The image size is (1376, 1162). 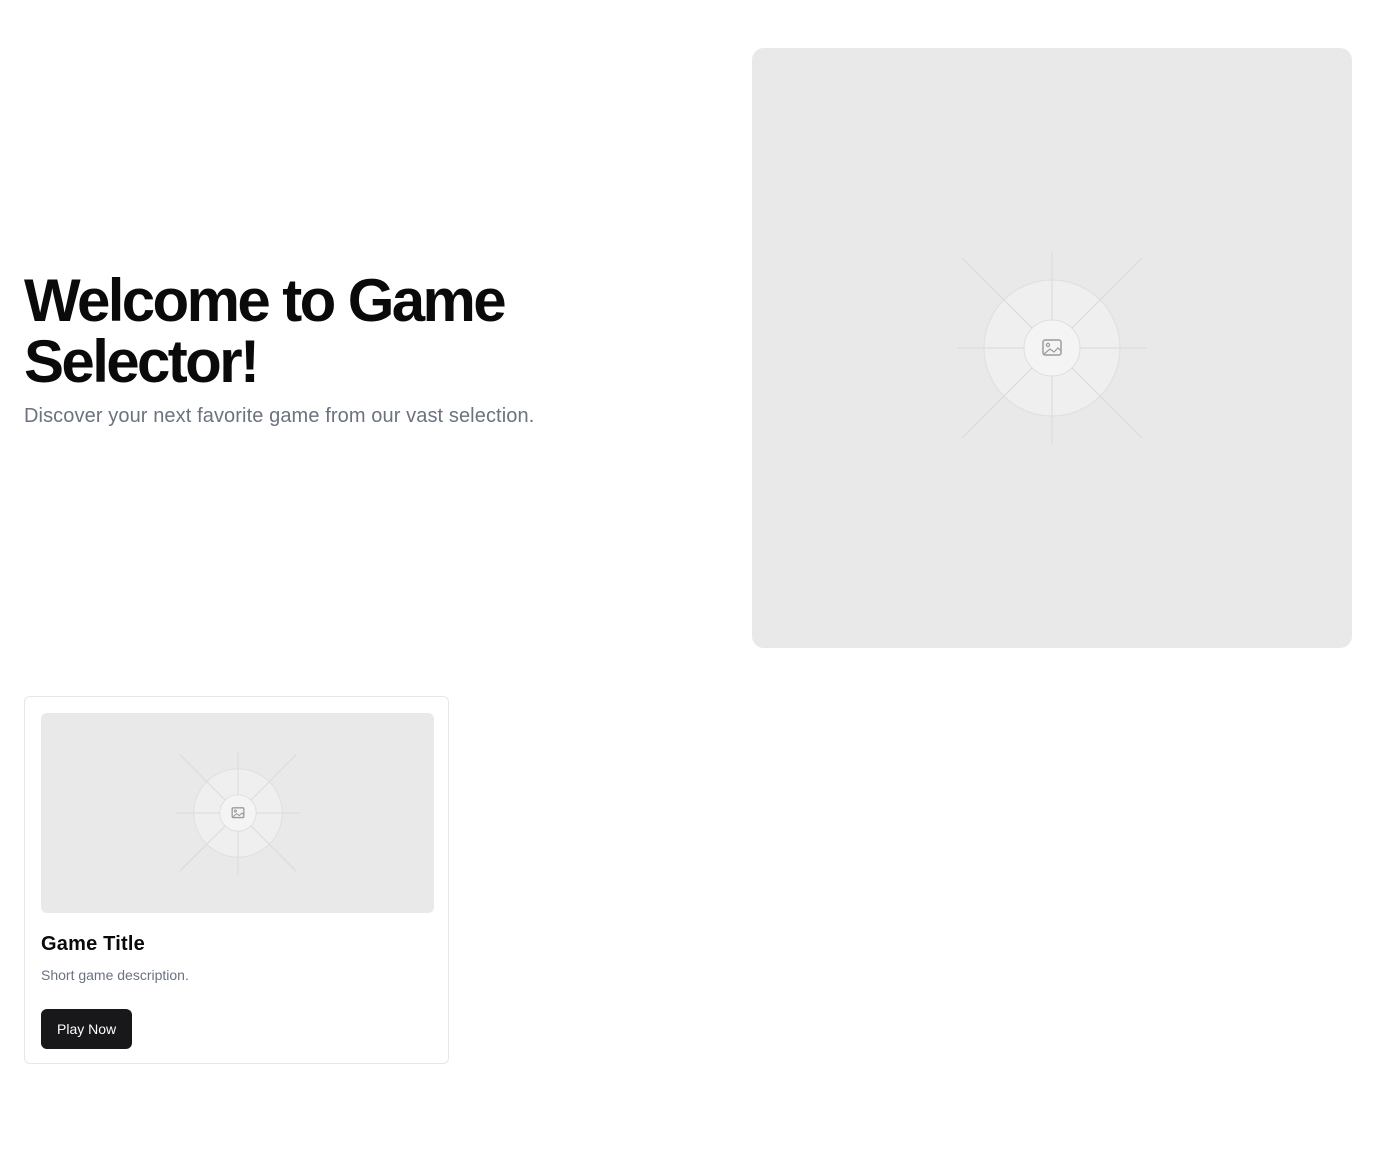 I want to click on game-description: Short game description., so click(x=115, y=975).